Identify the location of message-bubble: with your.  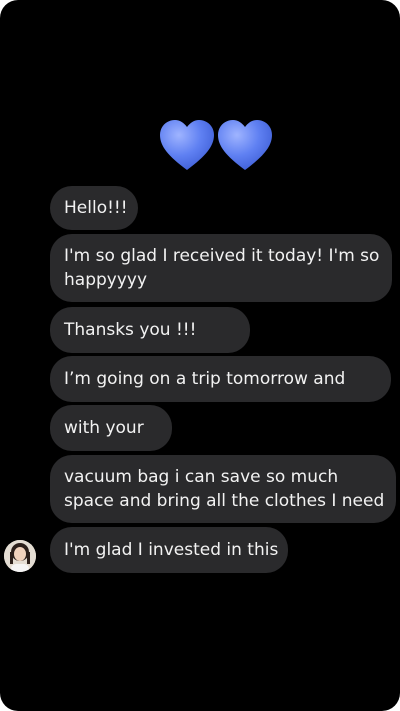
(111, 428).